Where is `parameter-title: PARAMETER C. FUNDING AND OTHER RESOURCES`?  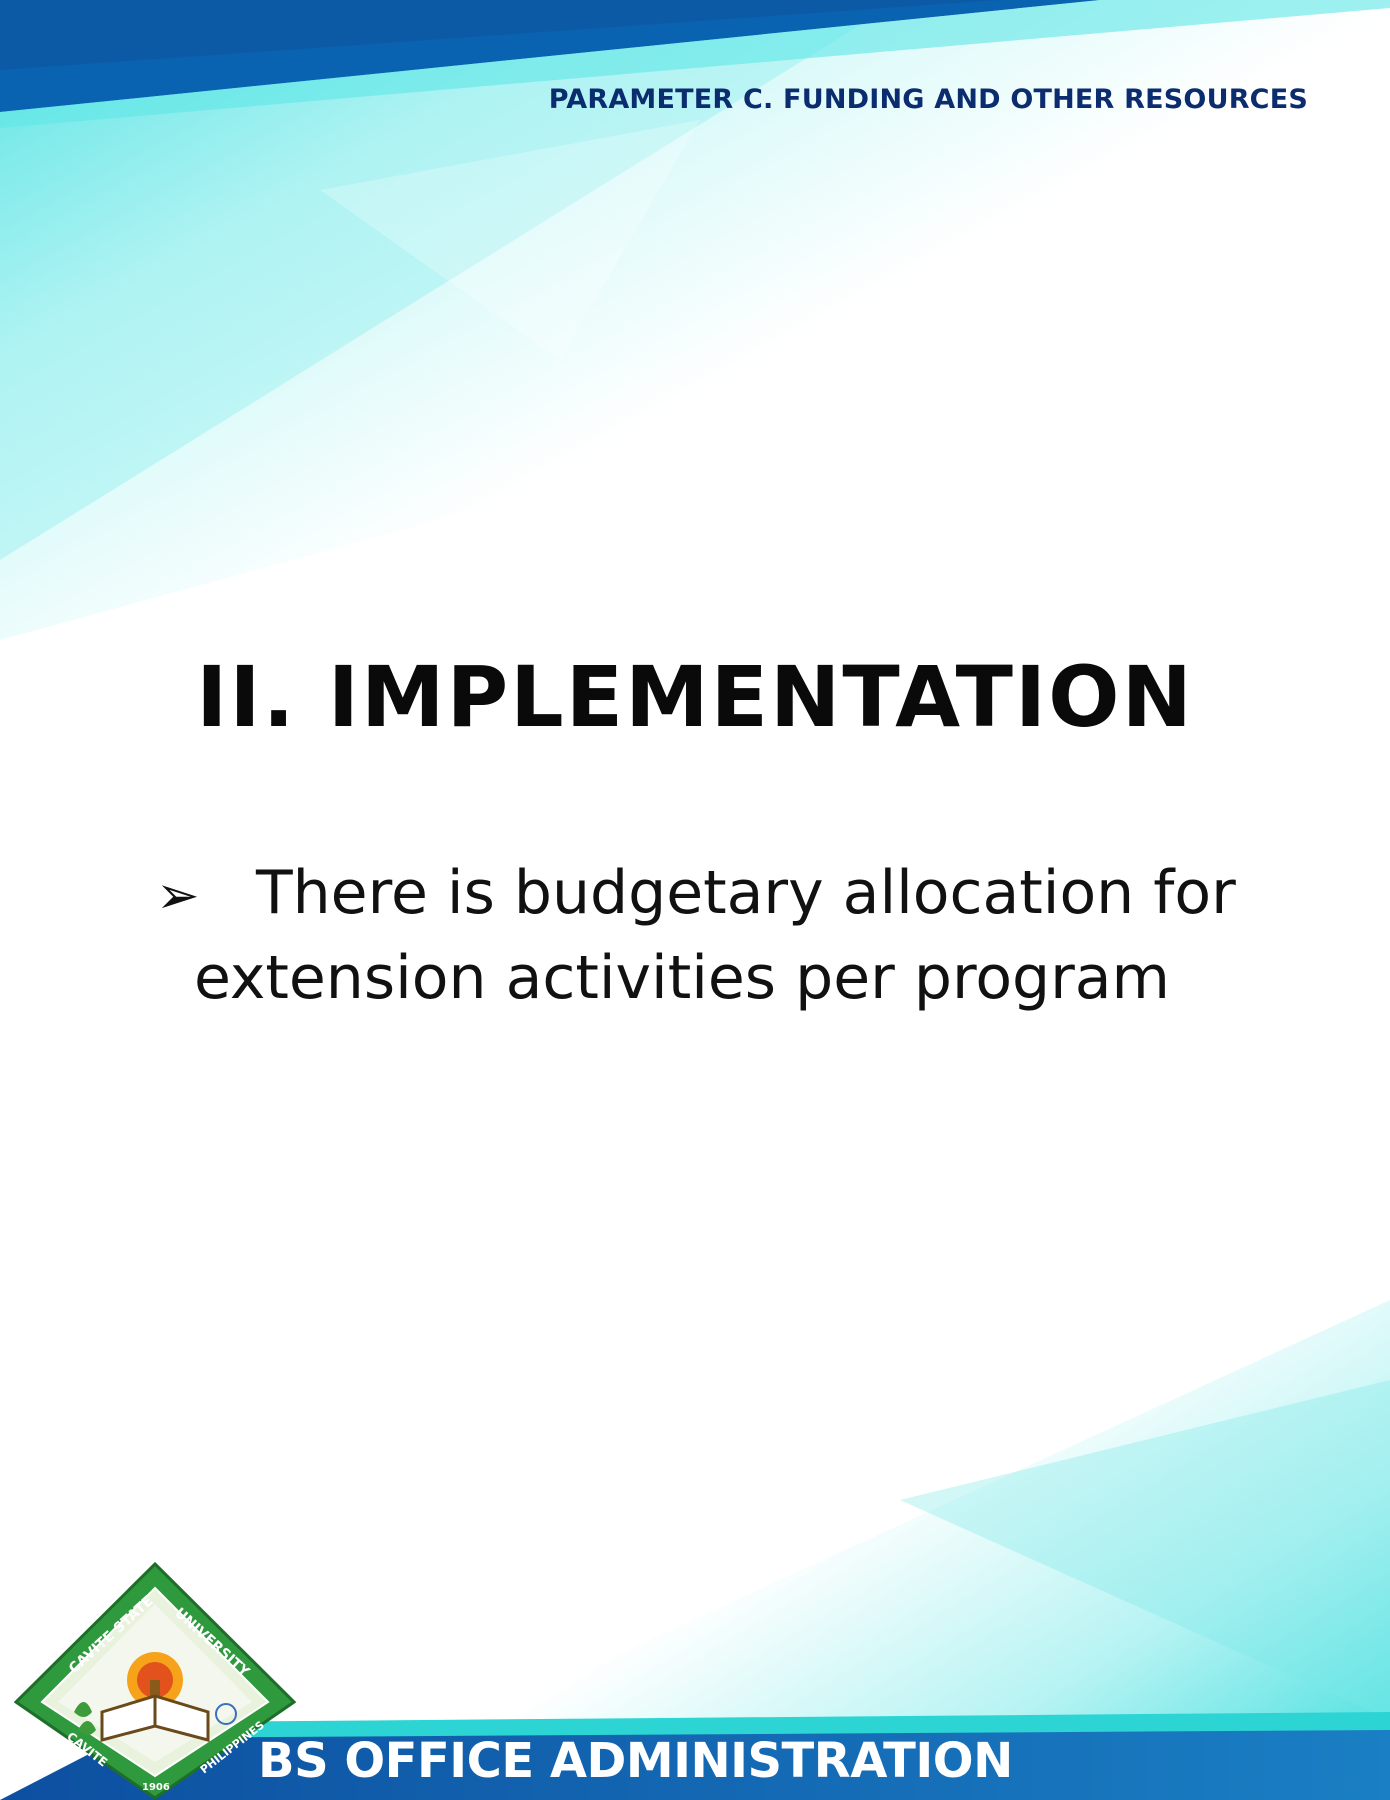 parameter-title: PARAMETER C. FUNDING AND OTHER RESOURCES is located at coordinates (928, 99).